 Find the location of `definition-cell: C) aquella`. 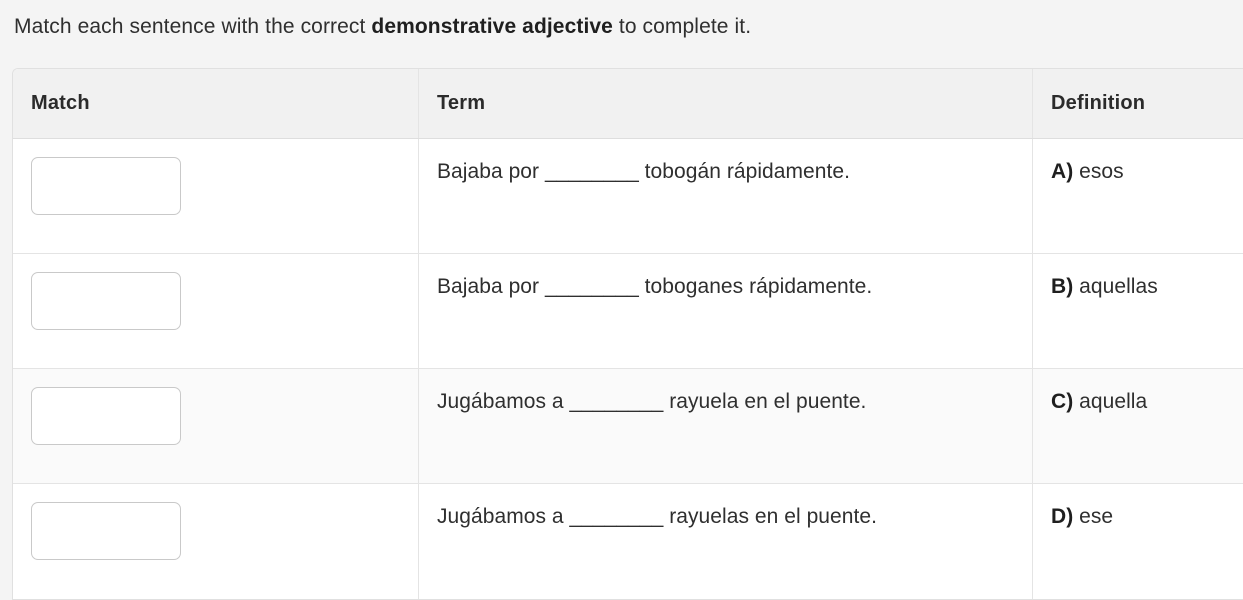

definition-cell: C) aquella is located at coordinates (1138, 426).